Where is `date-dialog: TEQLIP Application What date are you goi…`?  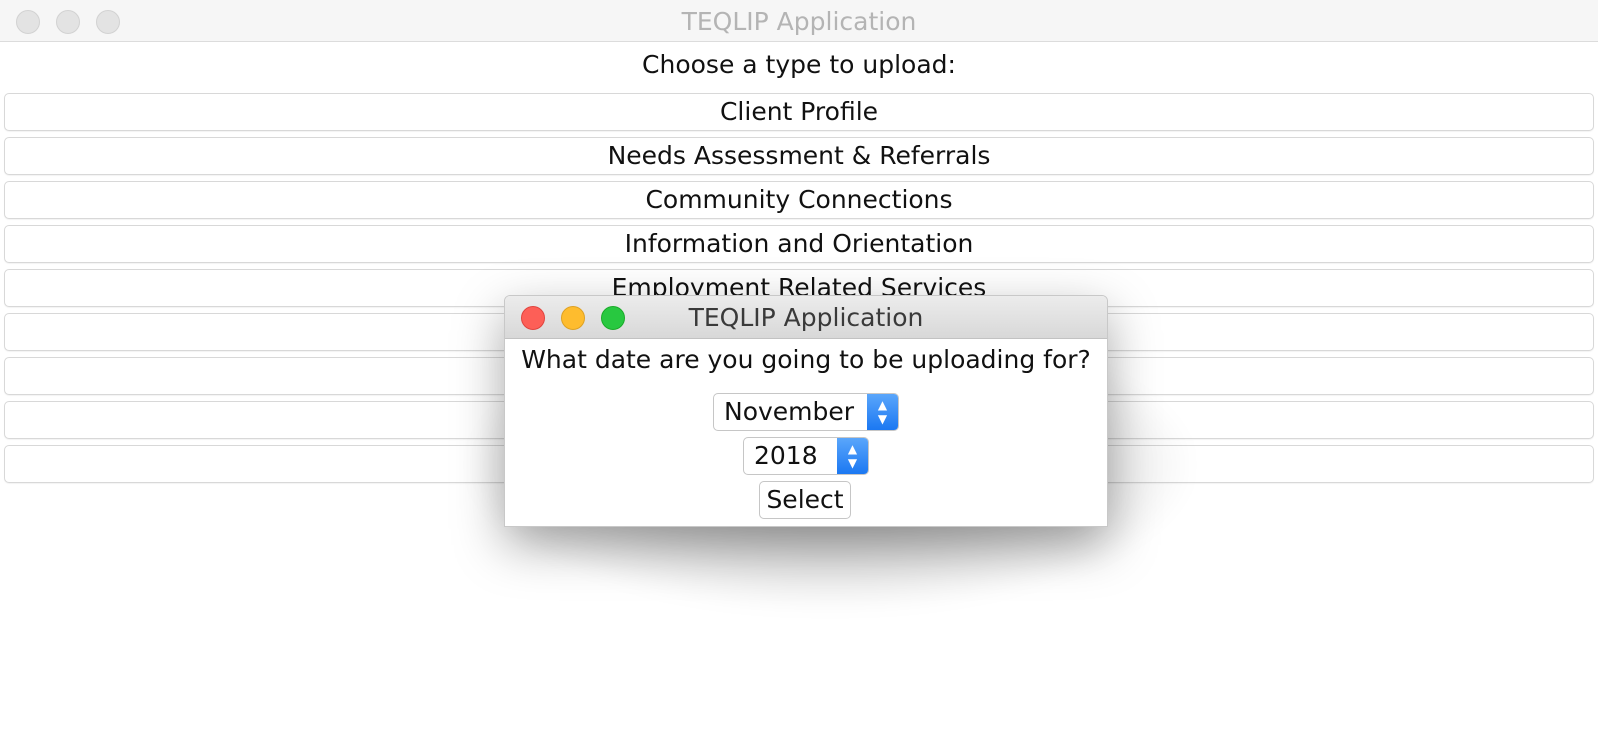
date-dialog: TEQLIP Application What date are you goi… is located at coordinates (806, 411).